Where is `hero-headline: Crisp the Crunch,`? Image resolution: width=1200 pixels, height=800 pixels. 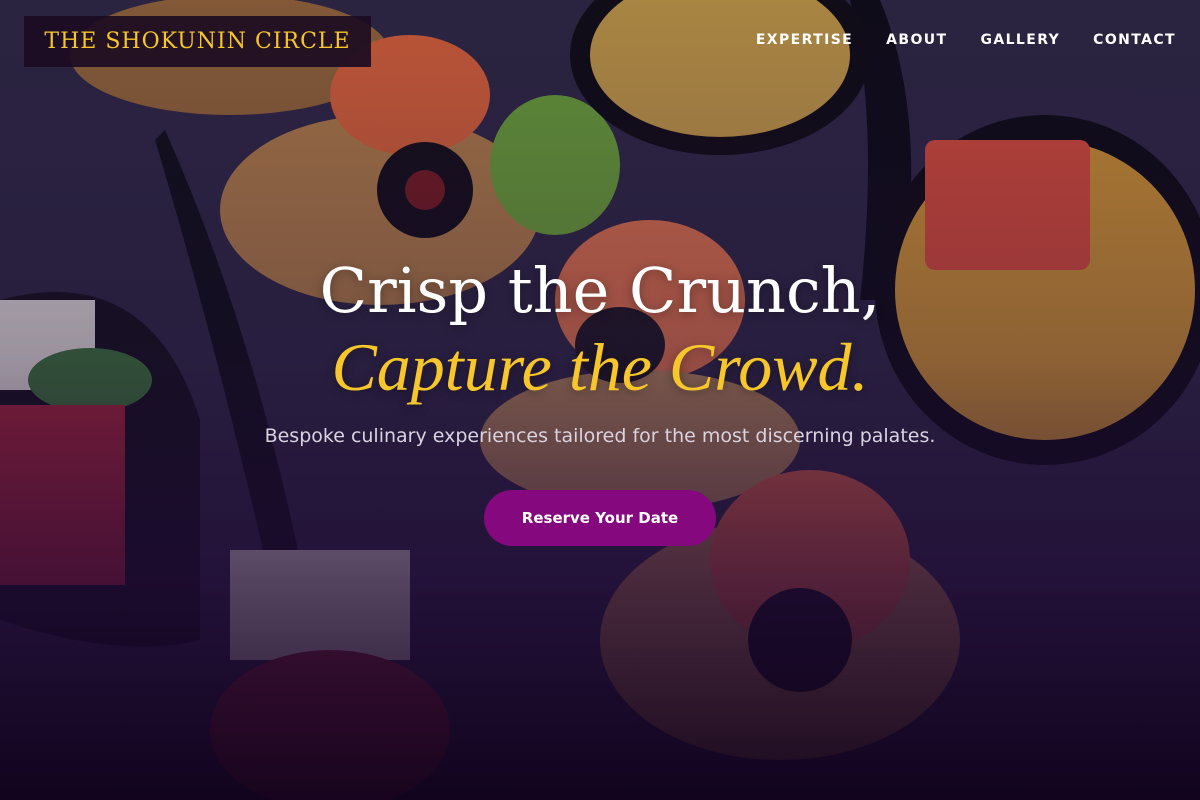 hero-headline: Crisp the Crunch, is located at coordinates (600, 290).